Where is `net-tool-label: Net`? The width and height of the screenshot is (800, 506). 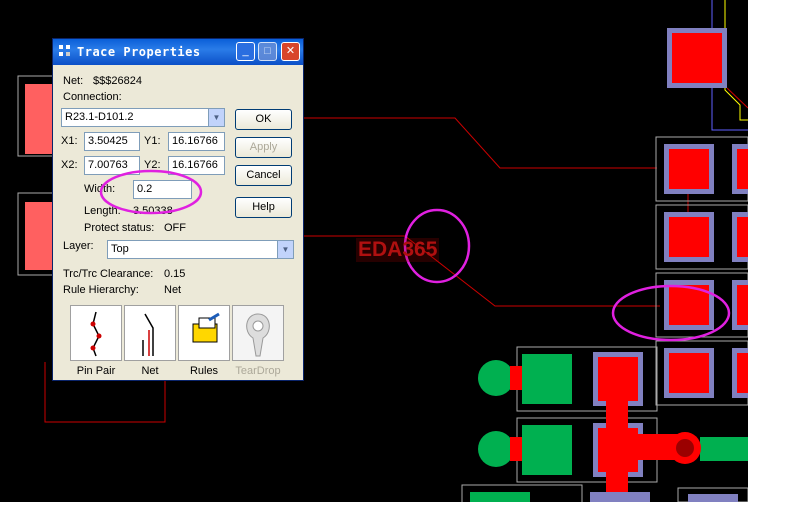 net-tool-label: Net is located at coordinates (150, 371).